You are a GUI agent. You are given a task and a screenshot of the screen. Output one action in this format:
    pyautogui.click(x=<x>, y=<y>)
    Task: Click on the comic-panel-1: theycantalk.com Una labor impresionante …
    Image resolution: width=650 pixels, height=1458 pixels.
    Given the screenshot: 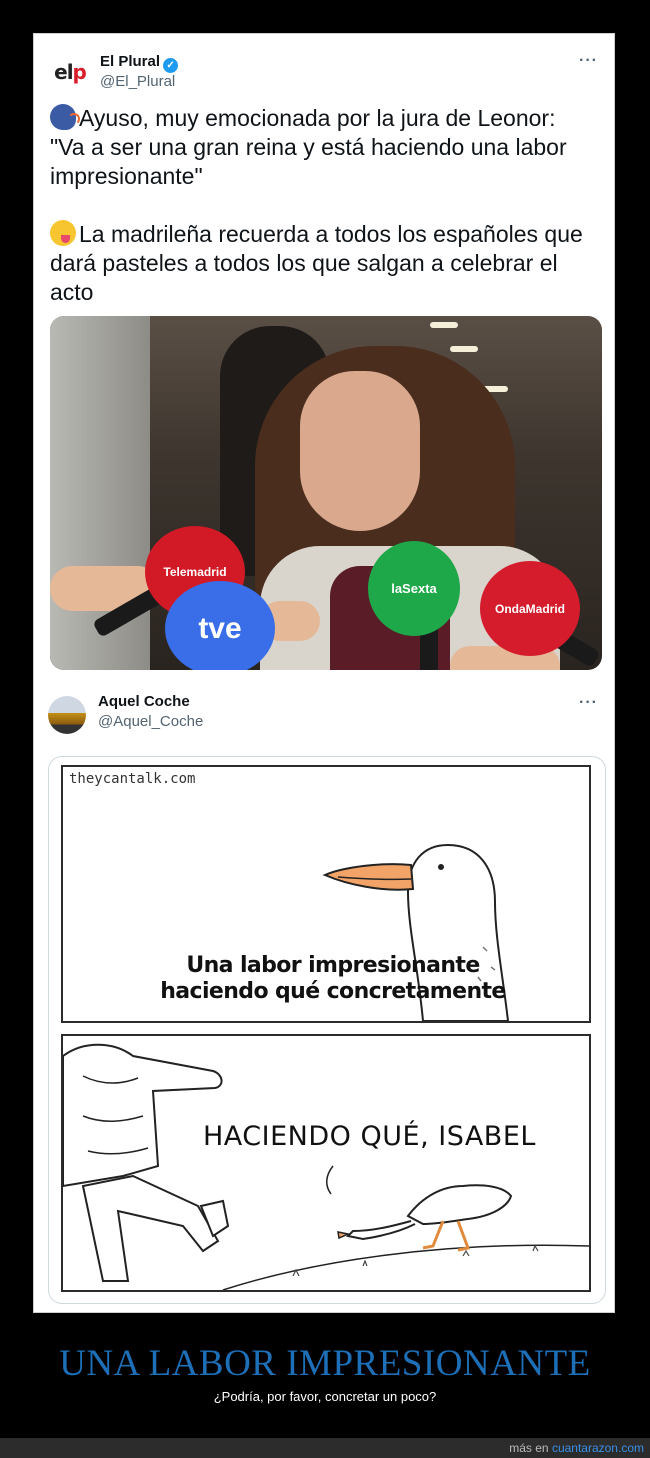 What is the action you would take?
    pyautogui.click(x=326, y=894)
    